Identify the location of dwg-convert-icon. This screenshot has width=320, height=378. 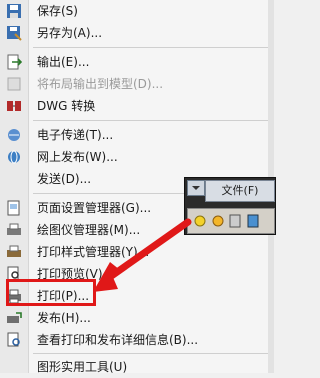
(14, 106).